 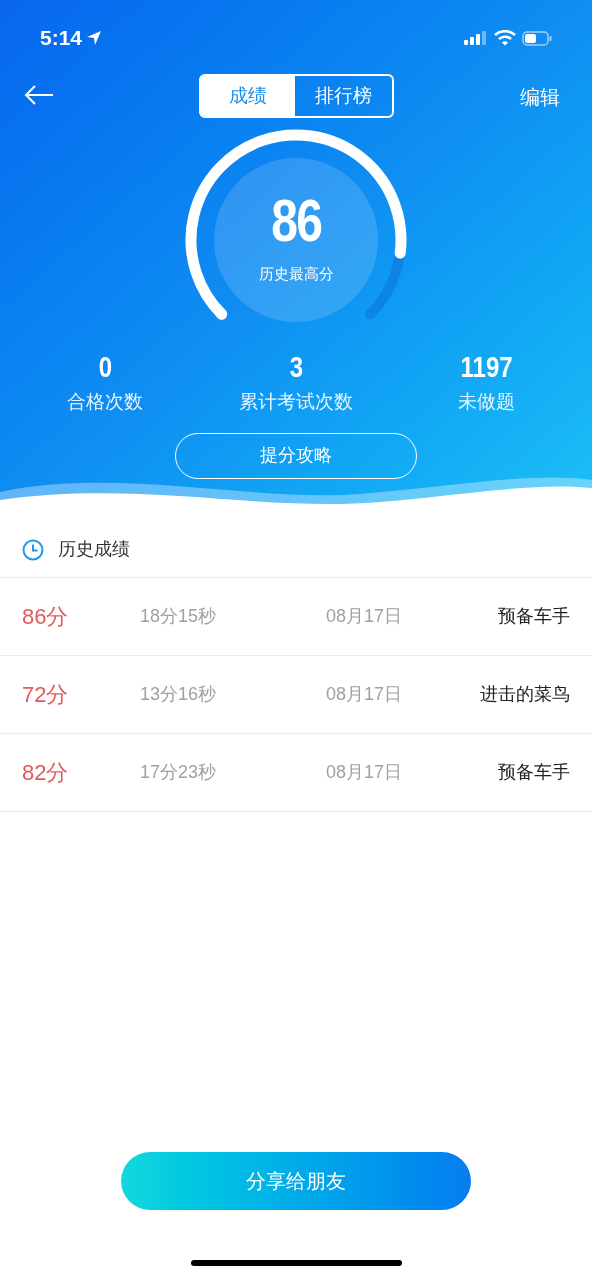 I want to click on rank-cell-text: 进击的菜鸟, so click(x=524, y=694).